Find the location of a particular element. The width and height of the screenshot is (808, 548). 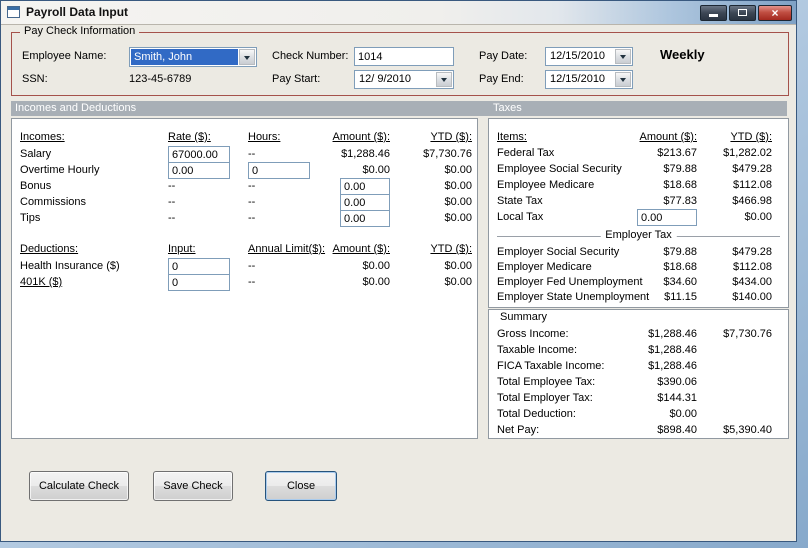

close-window-button: × is located at coordinates (775, 13).